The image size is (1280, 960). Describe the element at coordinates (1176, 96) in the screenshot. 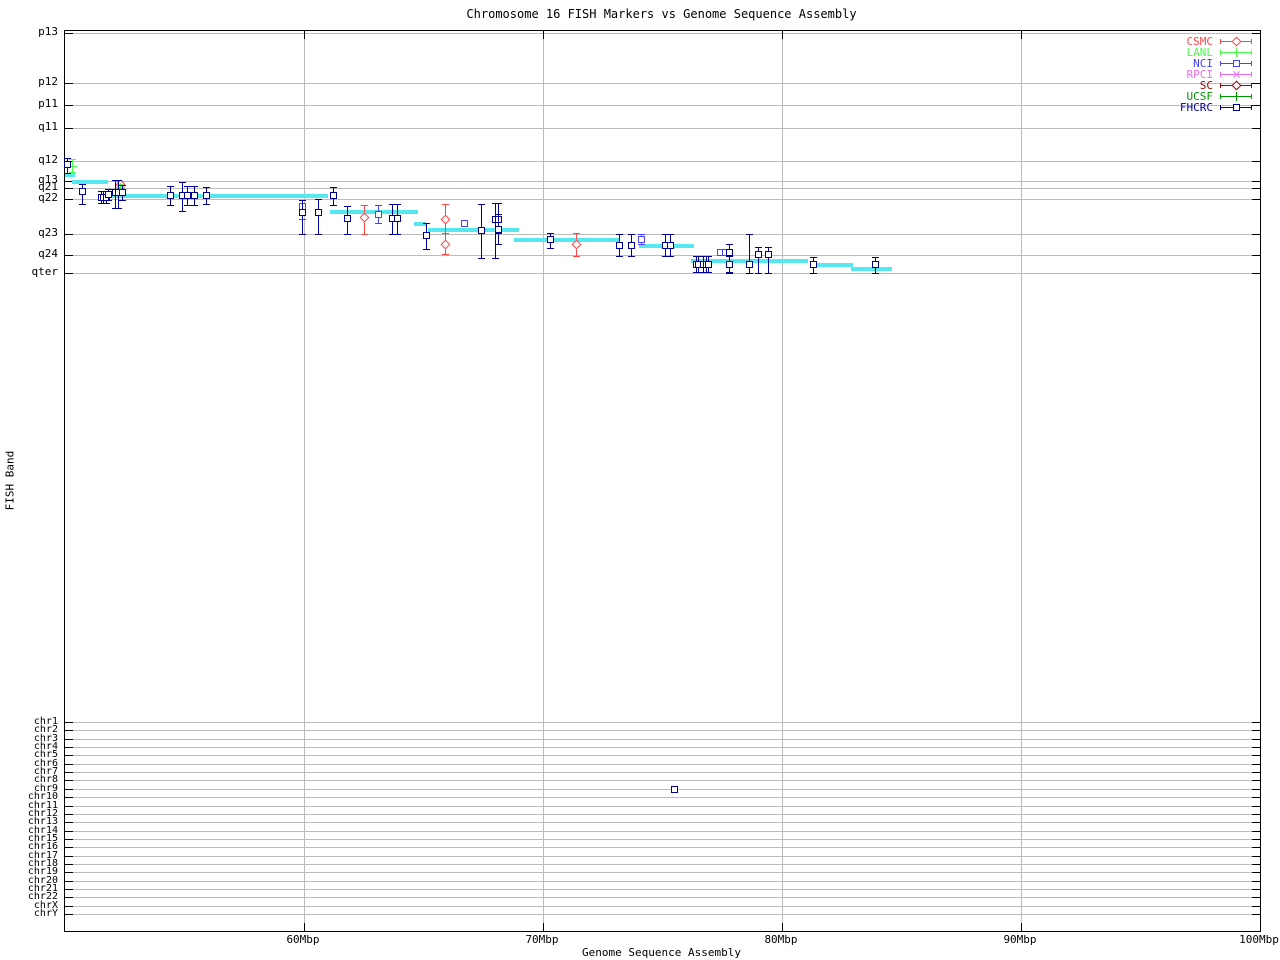

I see `legend-row: UCSF` at that location.